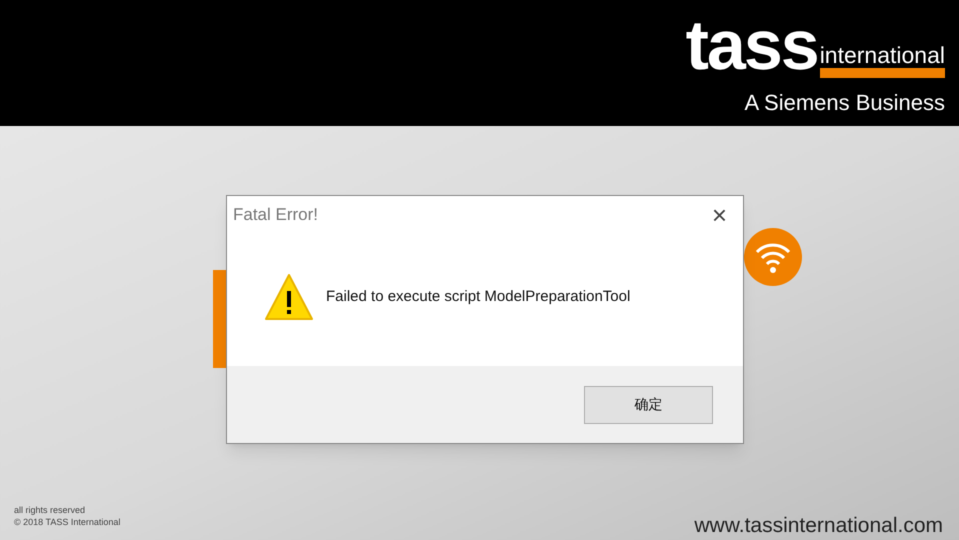 This screenshot has width=959, height=540. What do you see at coordinates (478, 296) in the screenshot?
I see `error-message: Failed to execute script ModelPreparationTool` at bounding box center [478, 296].